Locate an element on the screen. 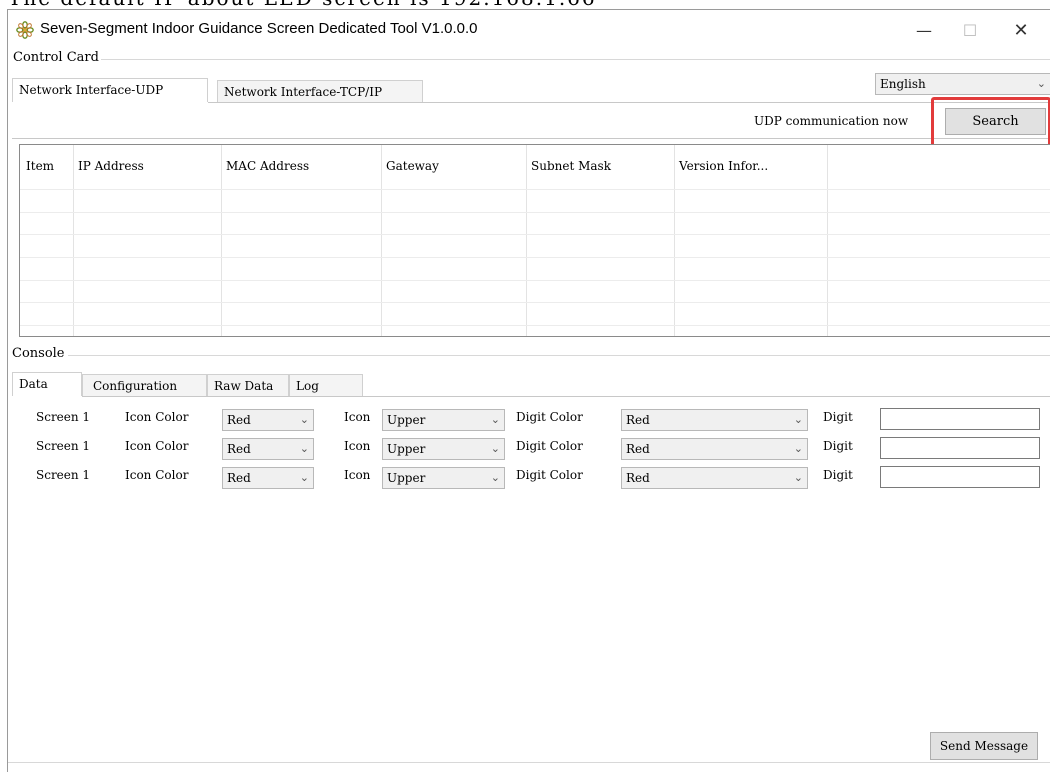  console-tab-strip-line is located at coordinates (566, 396).